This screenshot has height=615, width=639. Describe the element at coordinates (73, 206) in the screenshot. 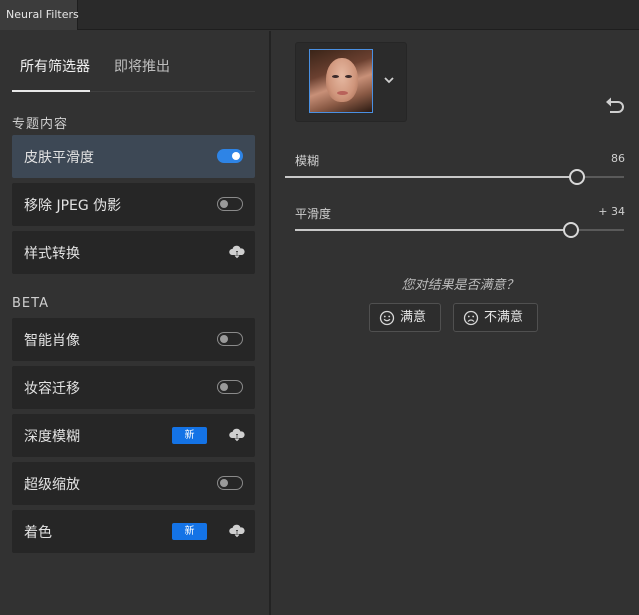

I see `filter-label: 移除 JPEG 伪影` at that location.